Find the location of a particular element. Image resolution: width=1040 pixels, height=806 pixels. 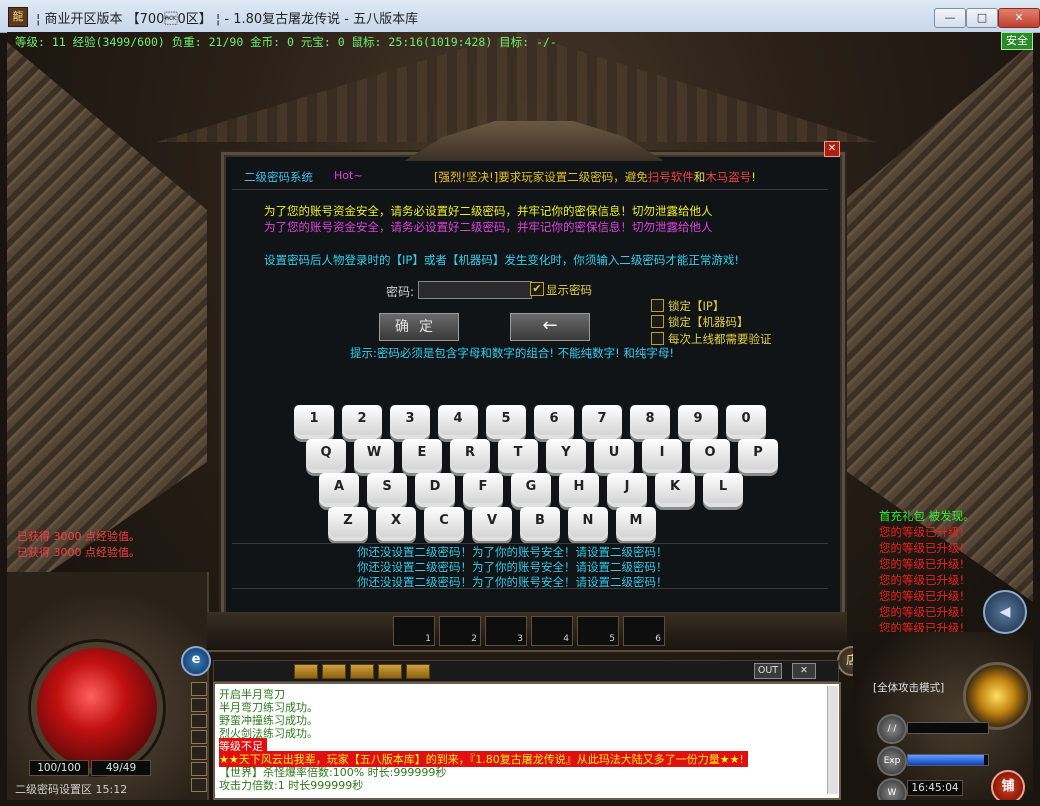

key-9: 9 is located at coordinates (698, 422).